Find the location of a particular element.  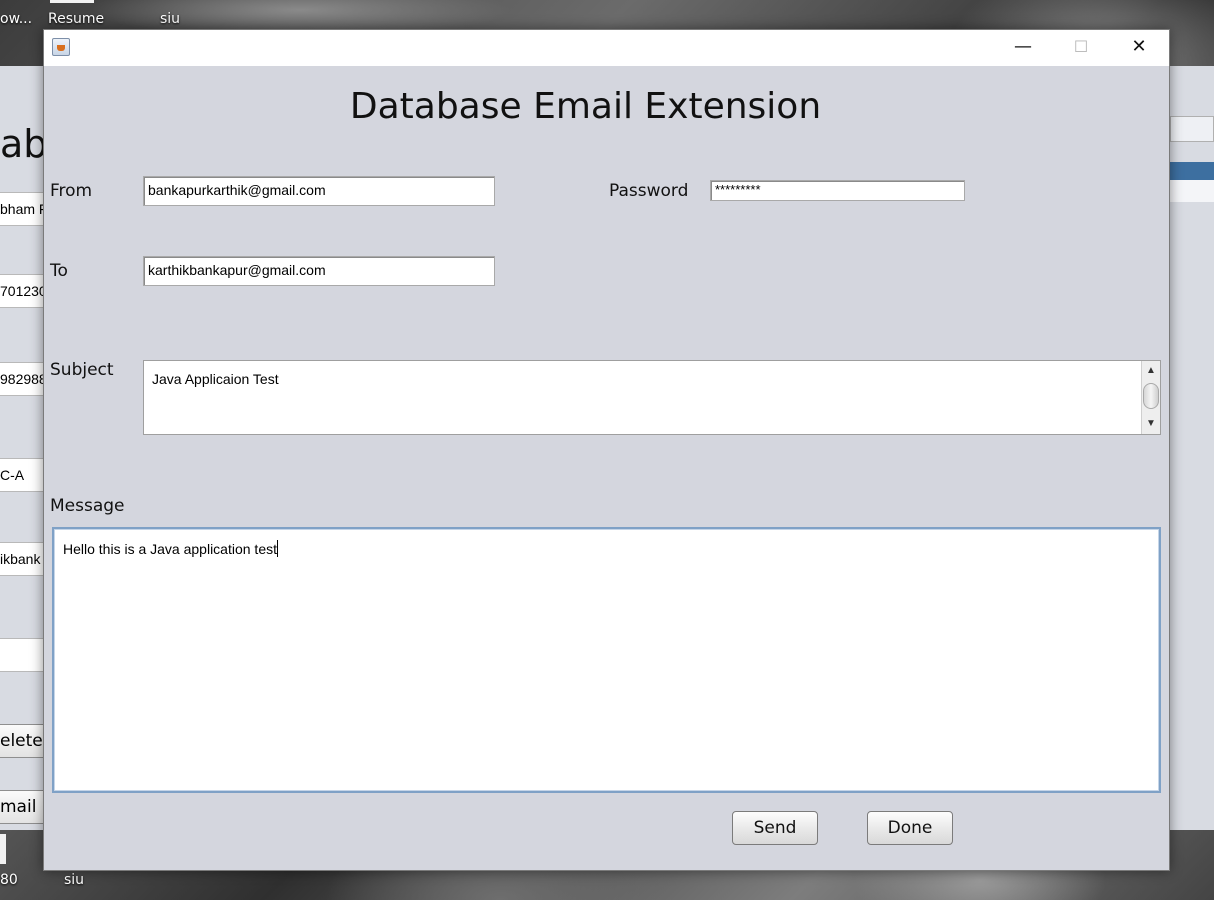

subject-textarea: Java Applicaion Test ▲ ▼ is located at coordinates (652, 397).